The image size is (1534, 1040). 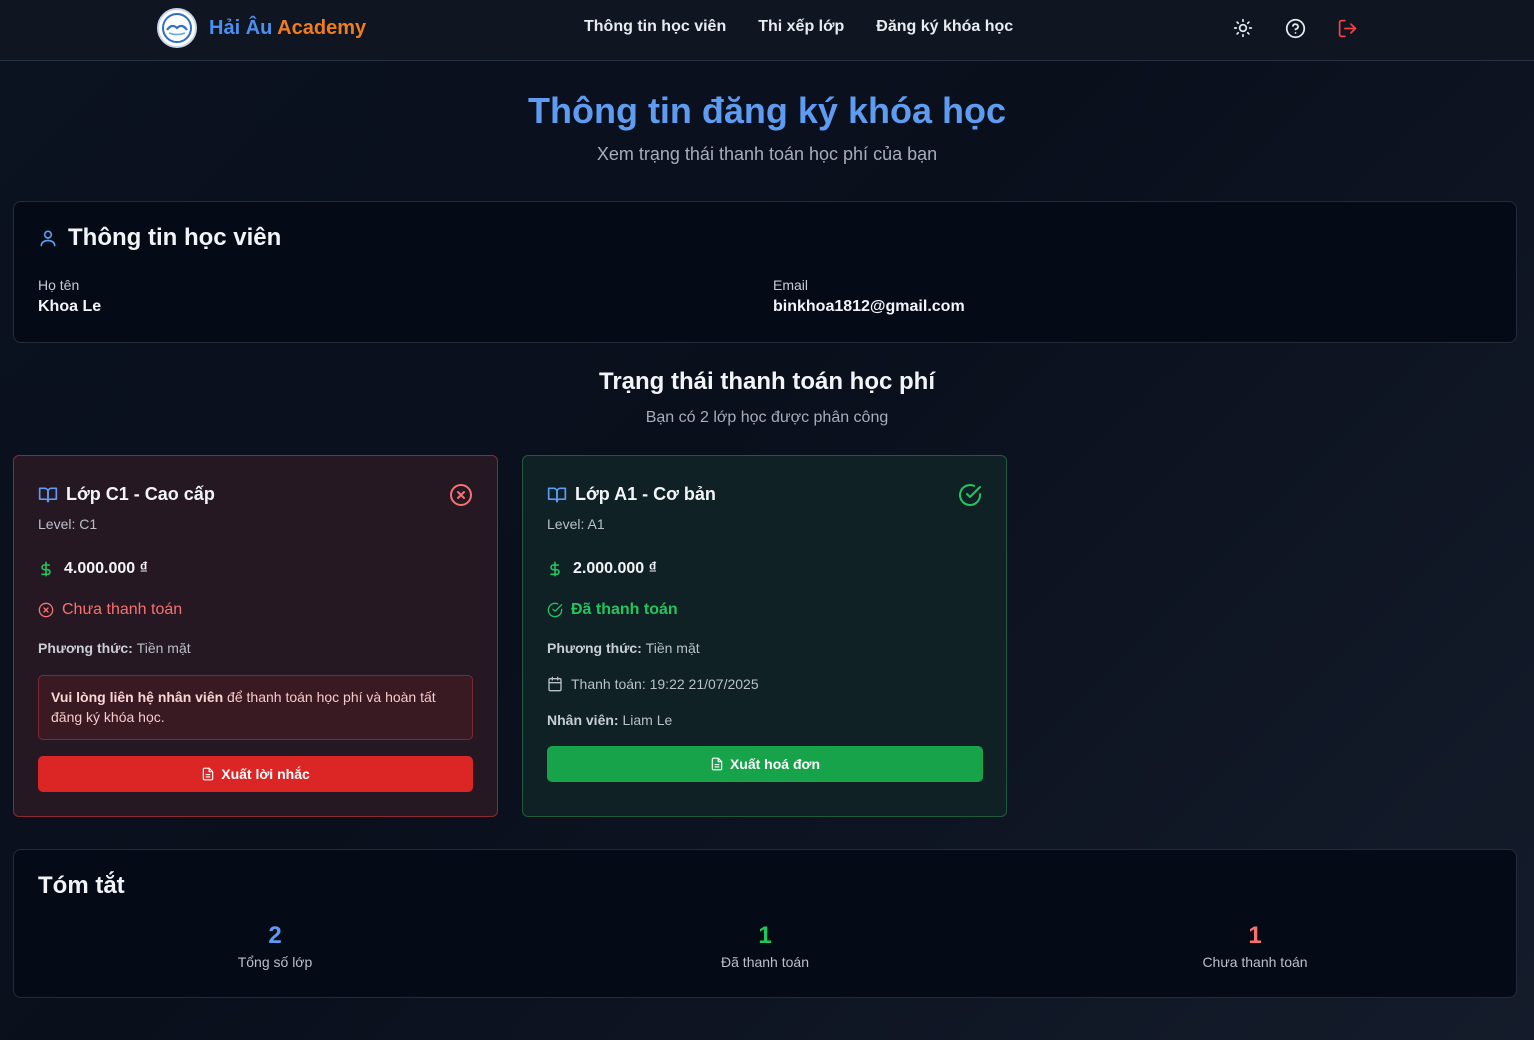 I want to click on course-price-value: 4.000.000 ₫, so click(x=106, y=568).